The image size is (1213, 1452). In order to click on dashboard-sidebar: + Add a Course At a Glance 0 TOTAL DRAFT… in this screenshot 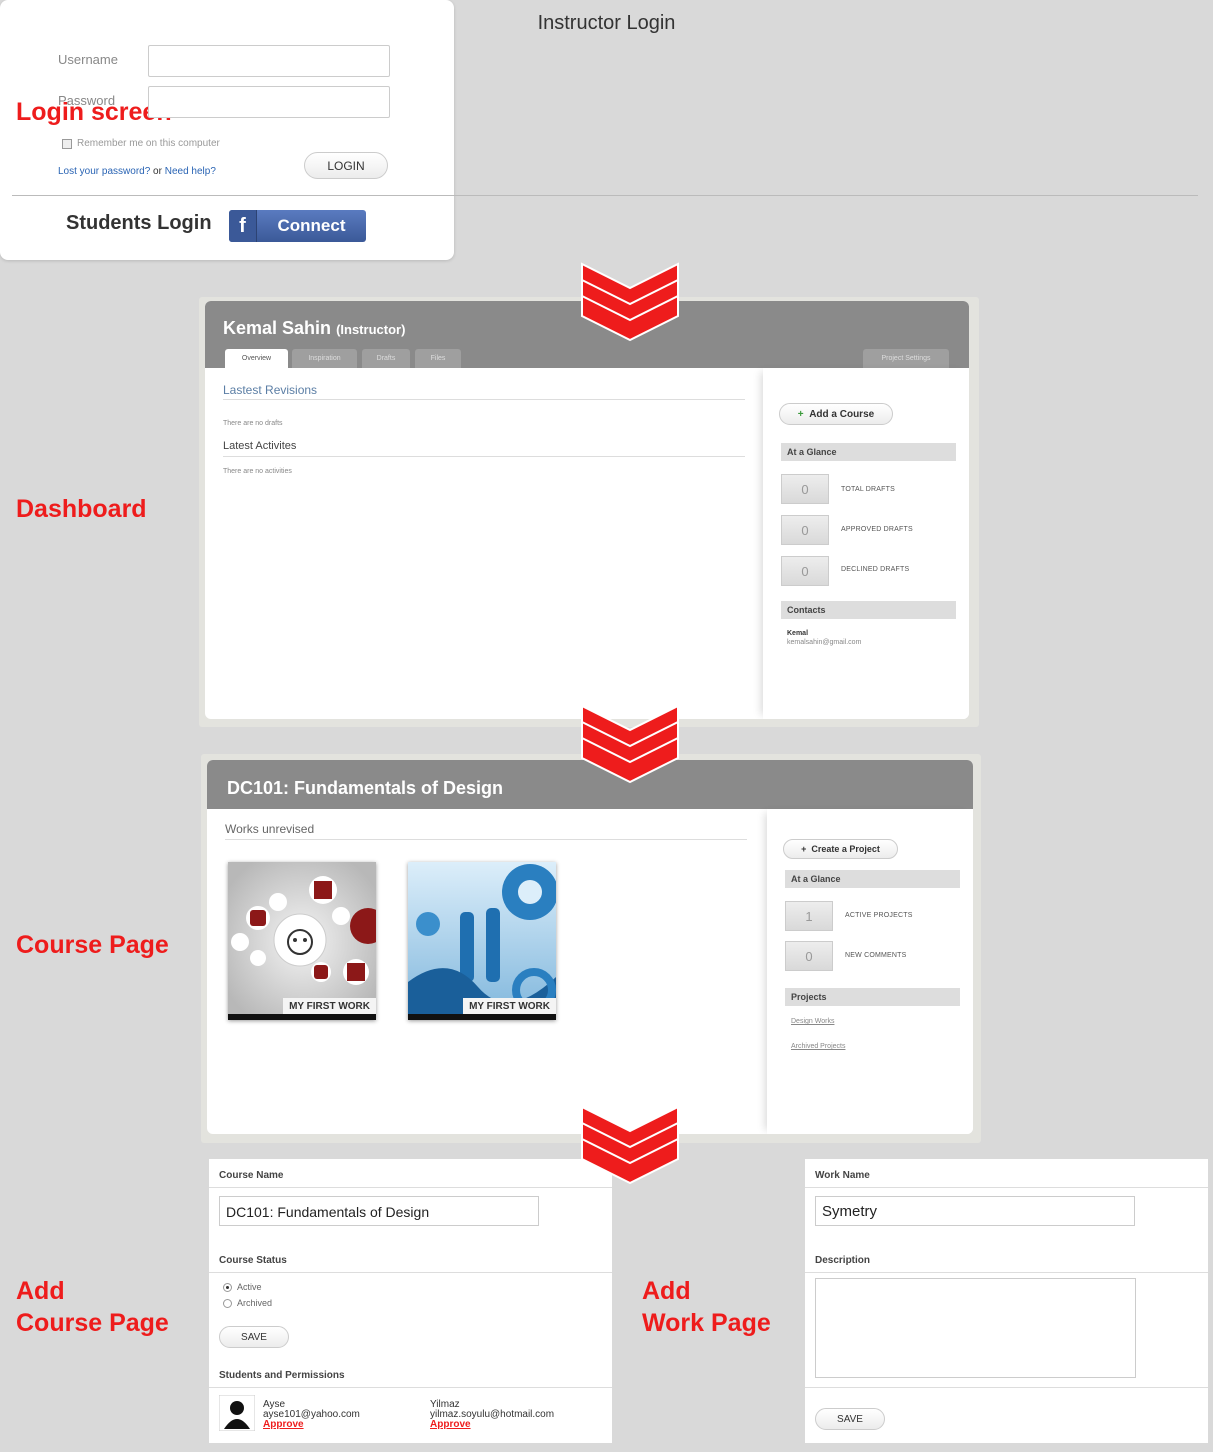, I will do `click(866, 543)`.